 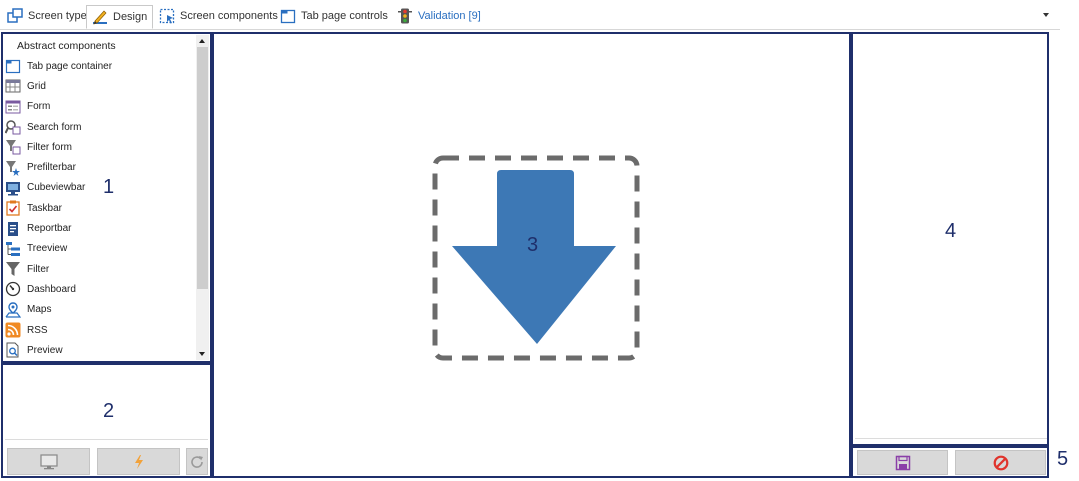 What do you see at coordinates (49, 229) in the screenshot?
I see `component-label: Reportbar` at bounding box center [49, 229].